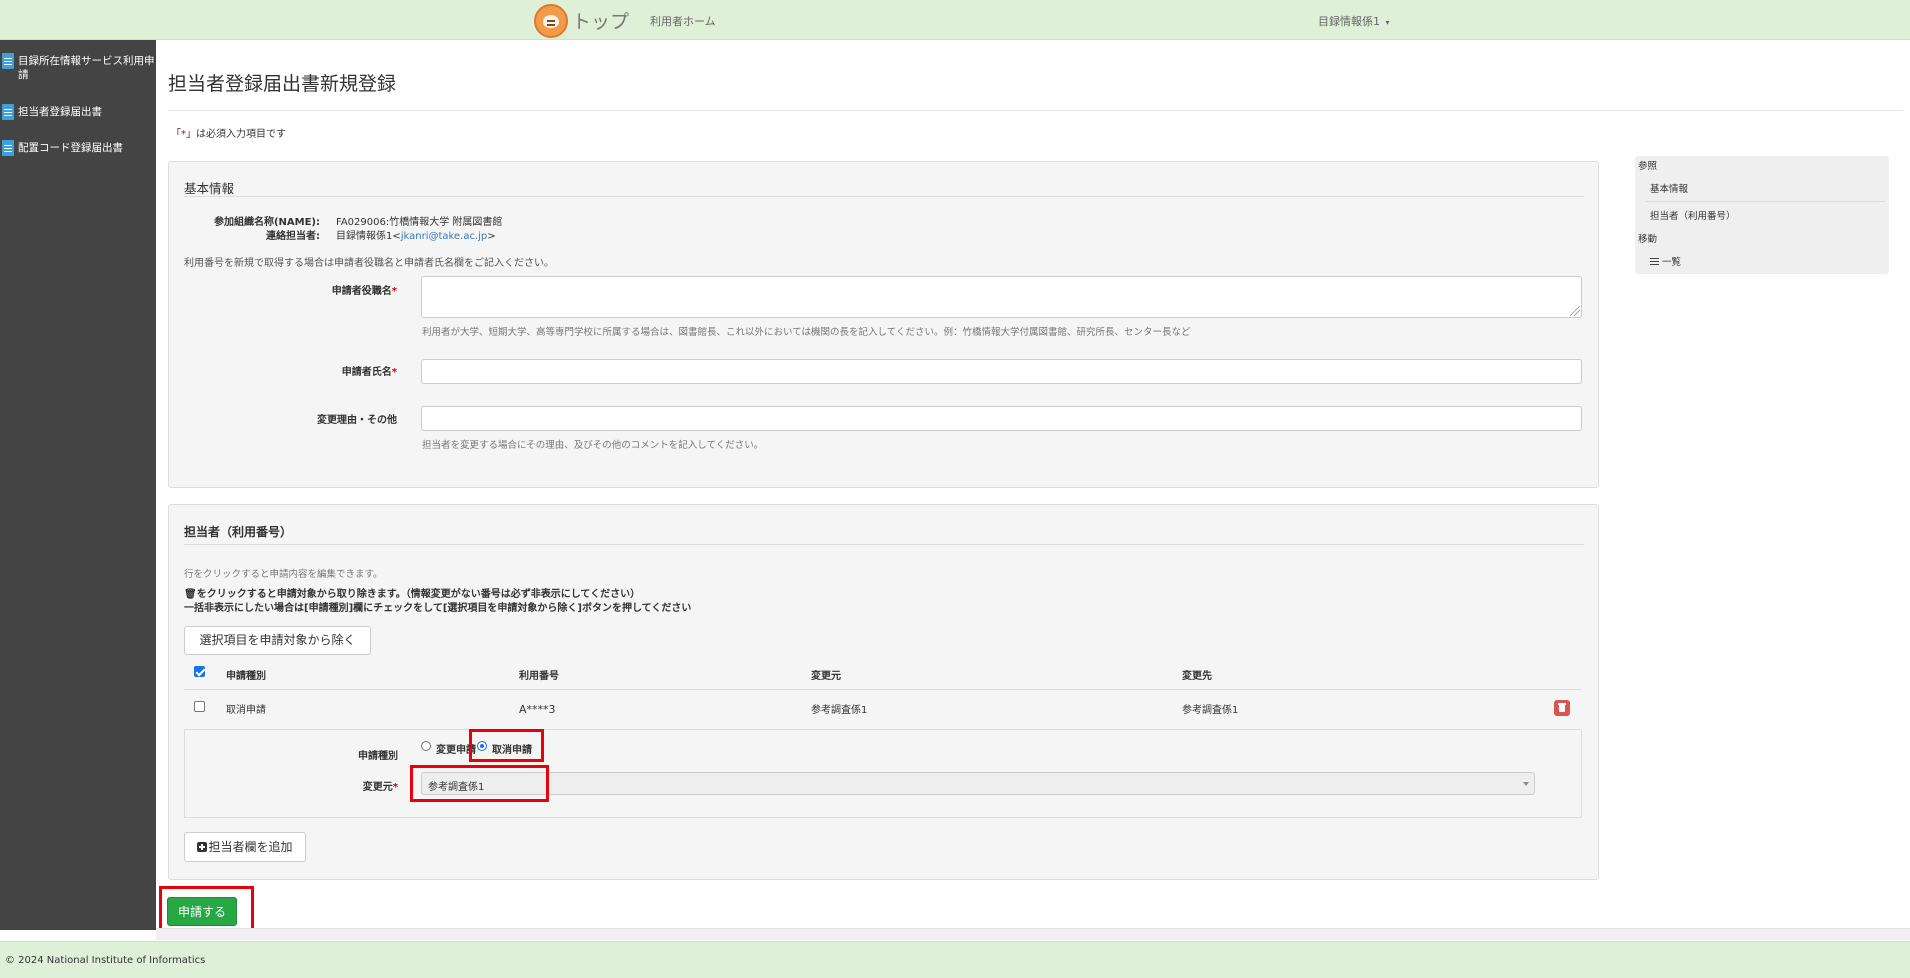 The height and width of the screenshot is (978, 1910). I want to click on change-reason-hint: 担当者を変更する場合にその理由、及びその他のコメントを記入してください。, so click(593, 445).